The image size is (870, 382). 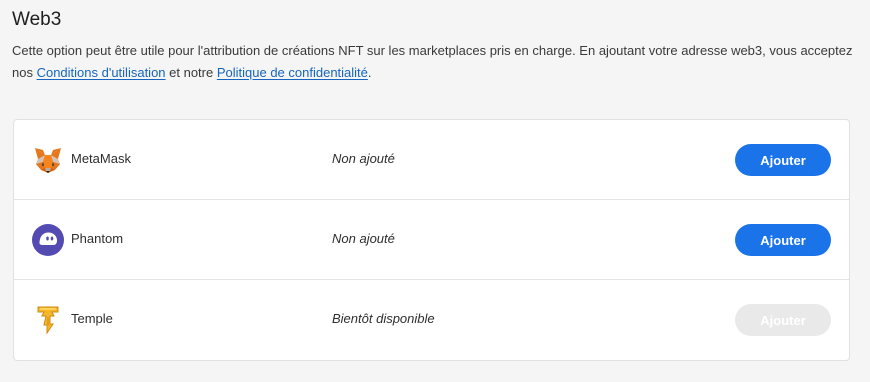 What do you see at coordinates (37, 19) in the screenshot?
I see `section-title: Web3` at bounding box center [37, 19].